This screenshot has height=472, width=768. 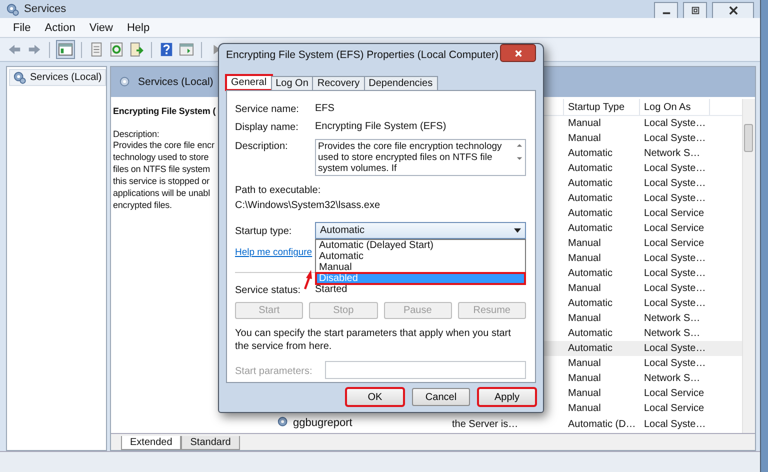 I want to click on column-header: Startup Type, so click(x=602, y=107).